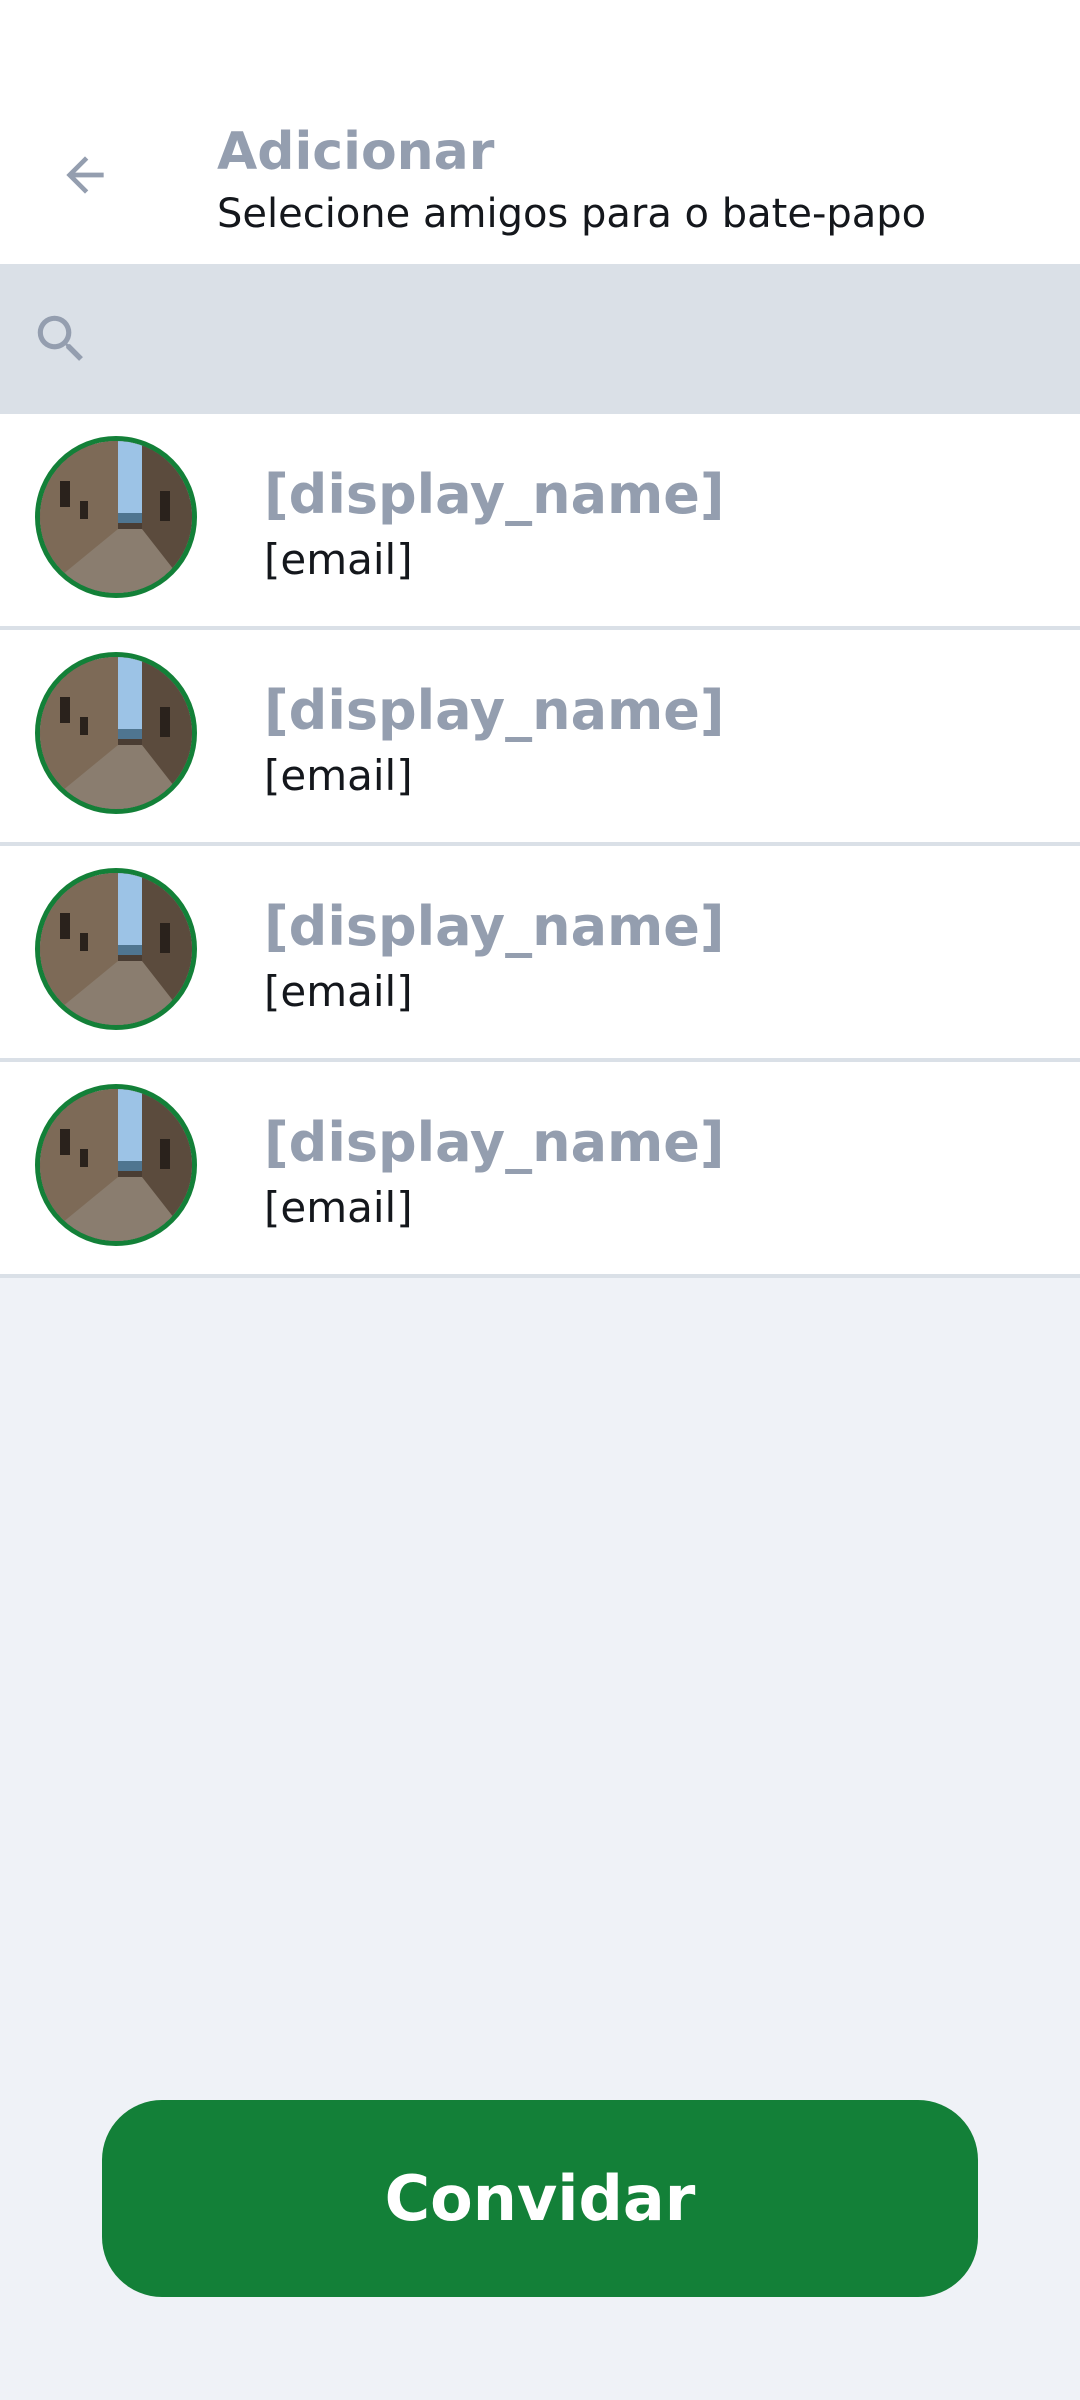 The height and width of the screenshot is (2400, 1080). Describe the element at coordinates (356, 152) in the screenshot. I see `page-title: Adicionar` at that location.